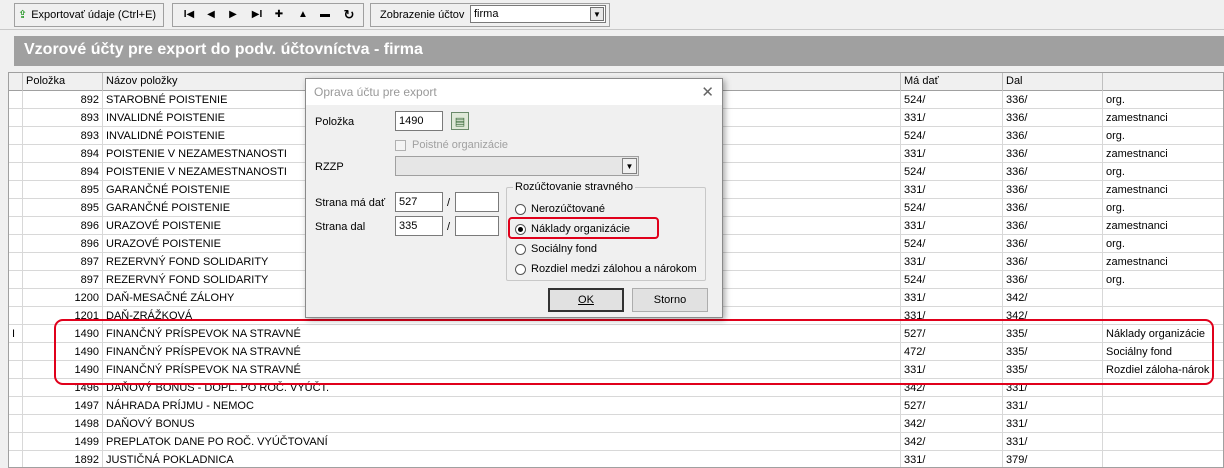 This screenshot has height=468, width=1224. What do you see at coordinates (1053, 459) in the screenshot?
I see `cell-credit: 379/` at bounding box center [1053, 459].